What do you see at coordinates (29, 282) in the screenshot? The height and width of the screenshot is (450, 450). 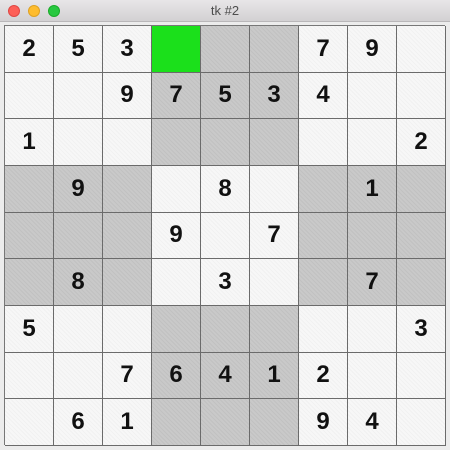 I see `sudoku-cell-r6c1` at bounding box center [29, 282].